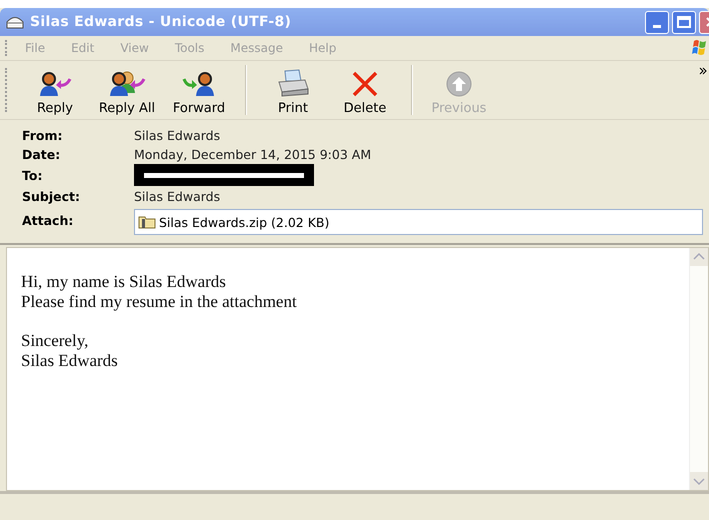 The image size is (709, 520). Describe the element at coordinates (189, 48) in the screenshot. I see `menu-item: Tools` at that location.